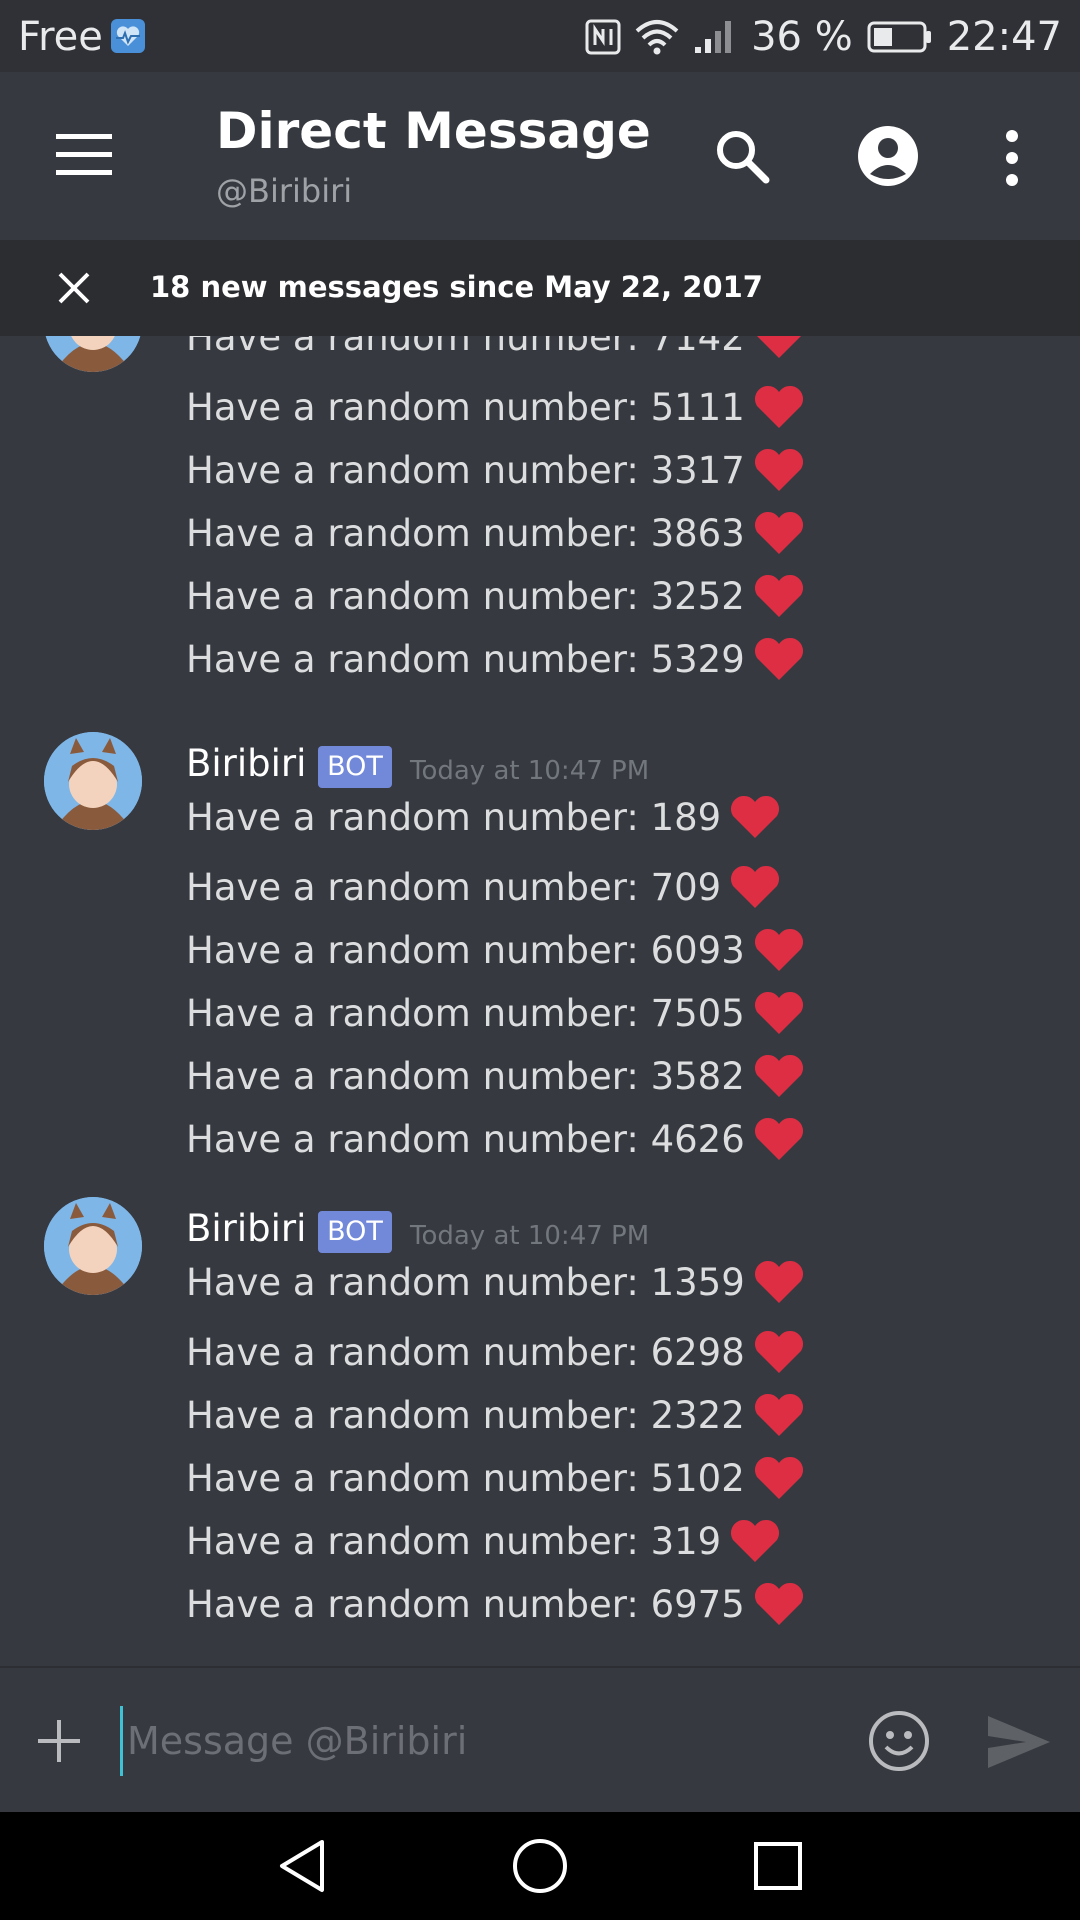 The width and height of the screenshot is (1080, 1920). I want to click on message-line: Have a random number: 5102, so click(495, 1478).